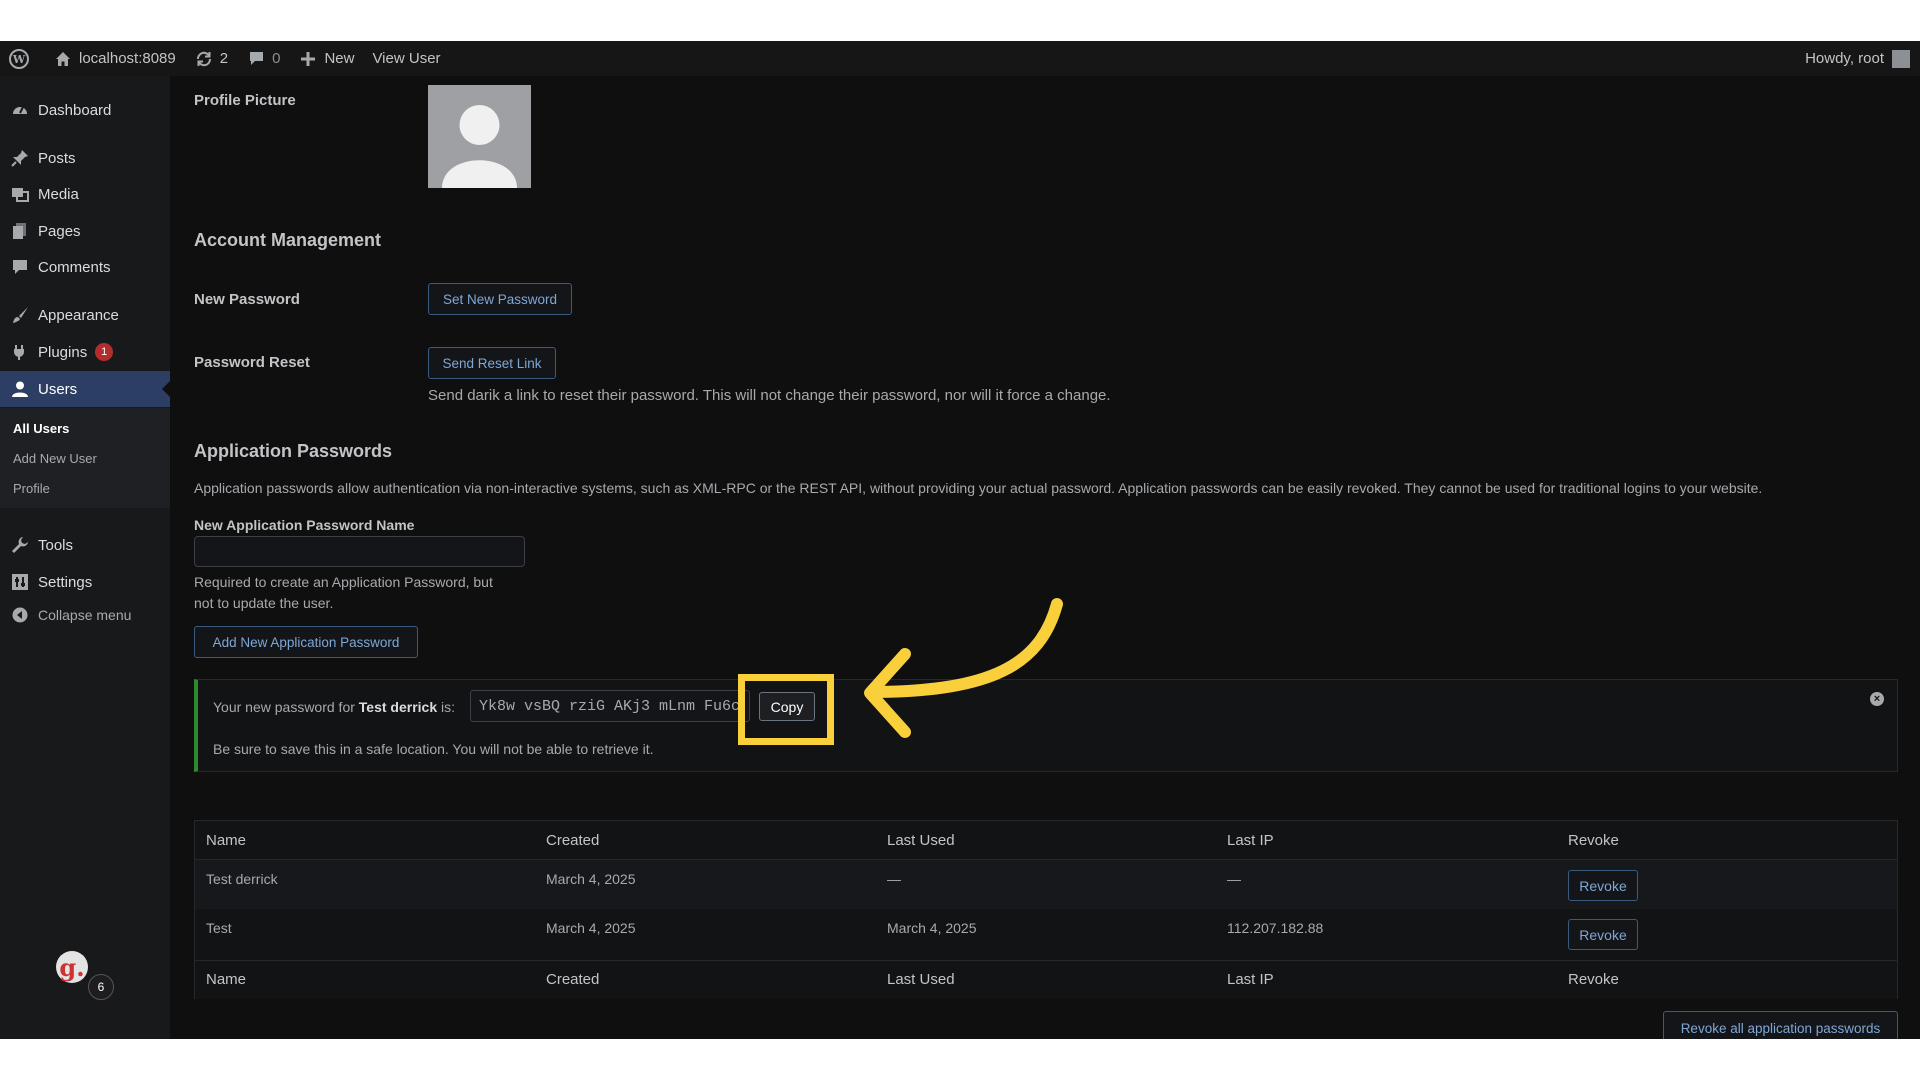  Describe the element at coordinates (1250, 979) in the screenshot. I see `footer-column-last-ip: Last IP` at that location.